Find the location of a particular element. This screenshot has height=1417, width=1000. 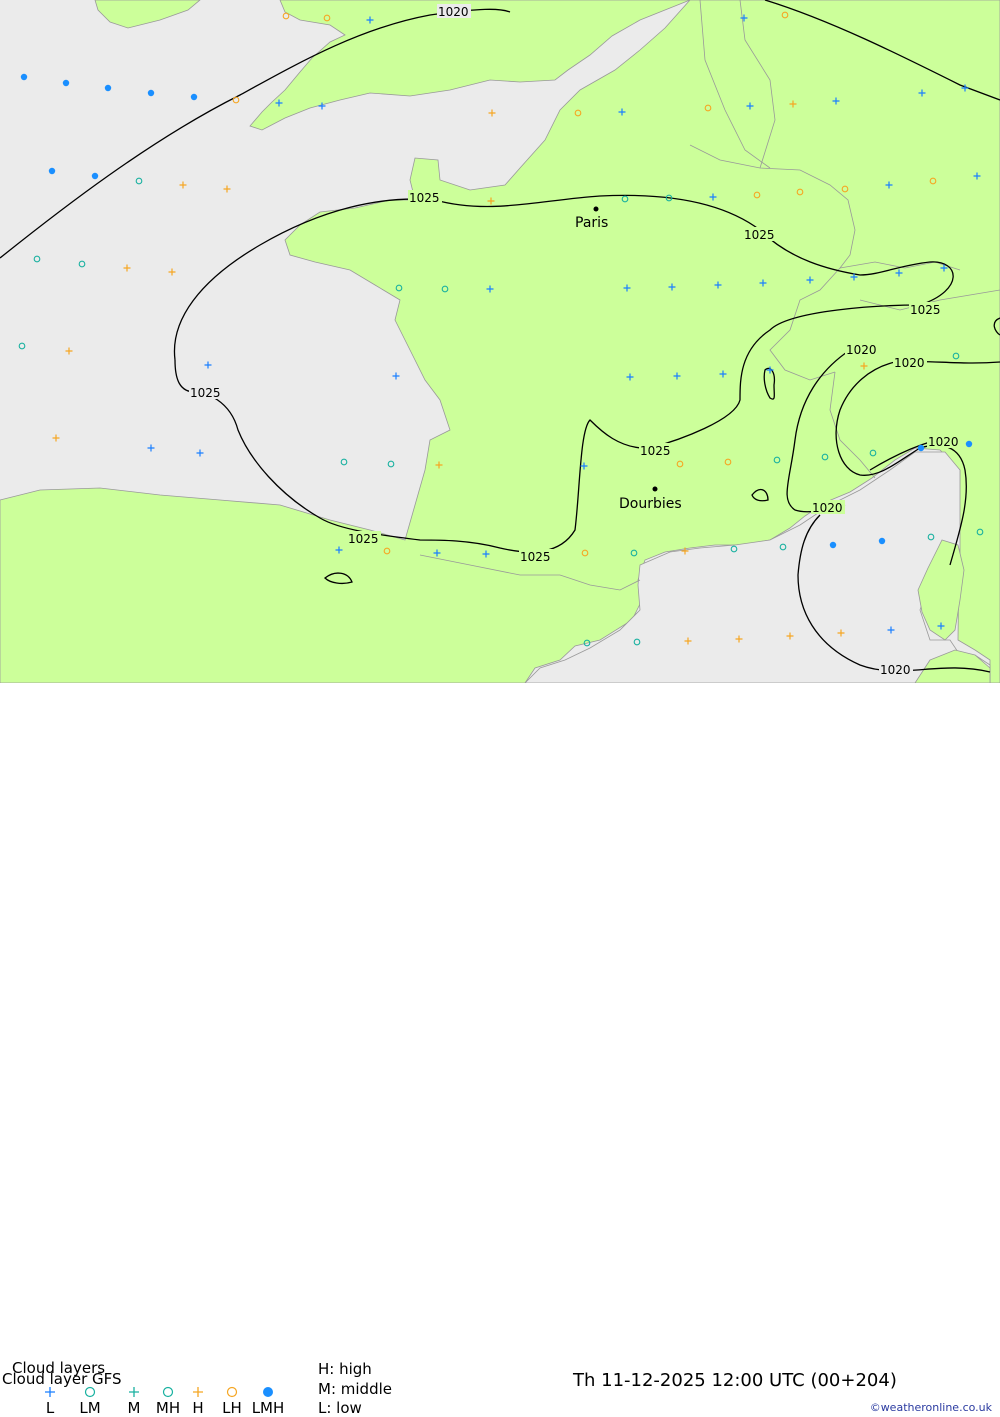

forecast-datetime: Th 11-12-2025 12:00 UTC (00+204) is located at coordinates (735, 1380).